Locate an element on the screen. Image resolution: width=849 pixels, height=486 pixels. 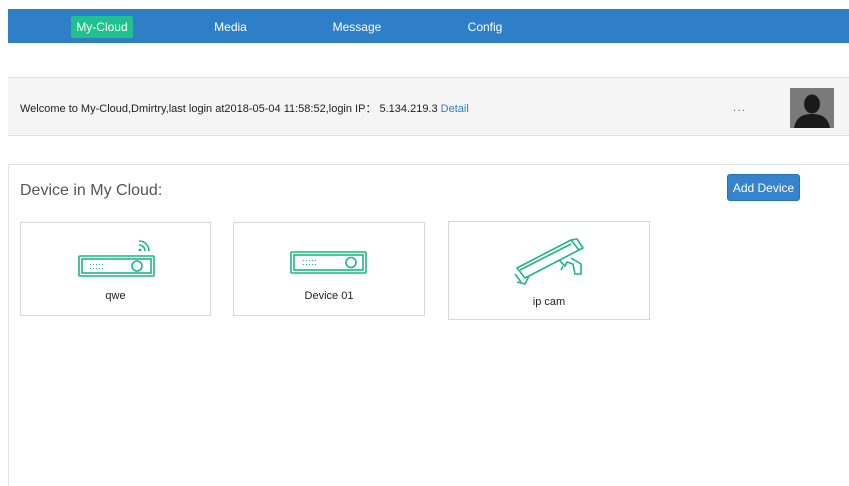
nav-tab-message: Message is located at coordinates (357, 27).